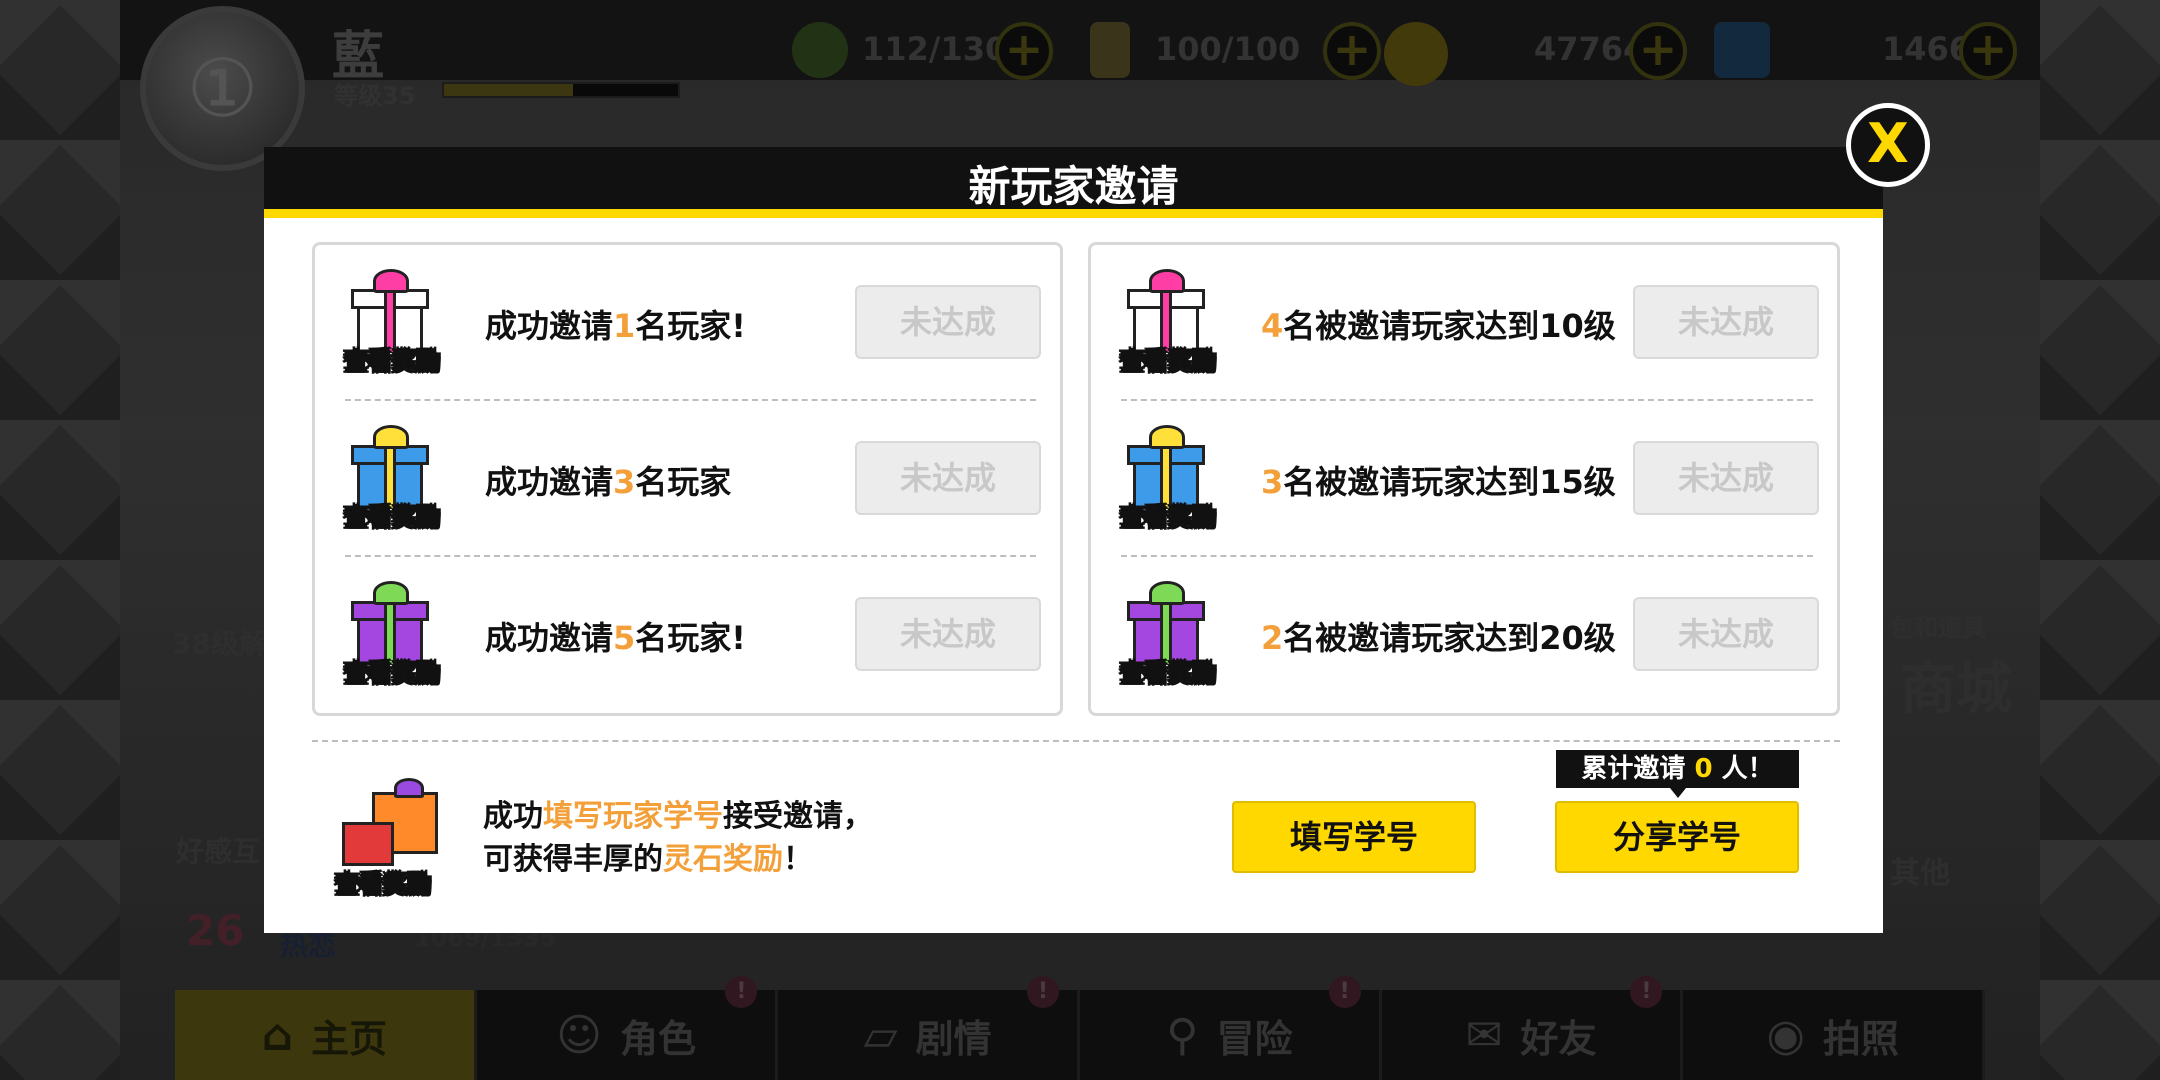 The image size is (2160, 1080). Describe the element at coordinates (1747, 769) in the screenshot. I see `tooltip-text: 人！` at that location.